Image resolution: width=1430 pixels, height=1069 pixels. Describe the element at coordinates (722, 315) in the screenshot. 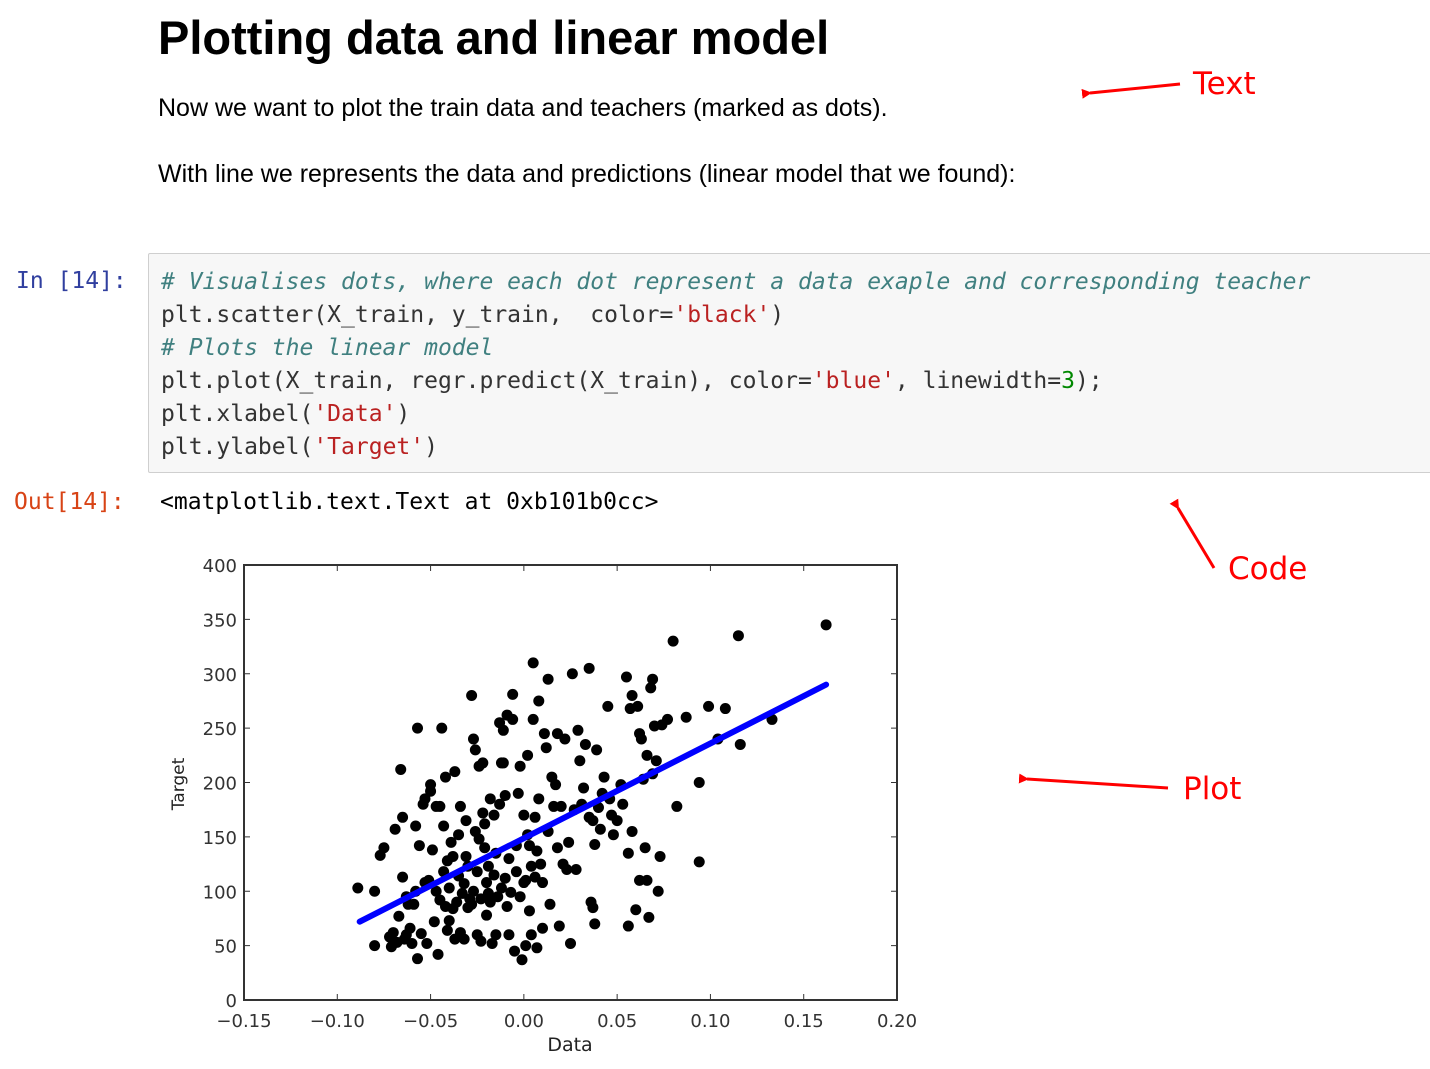

I see `code-token-str: 'black'` at that location.